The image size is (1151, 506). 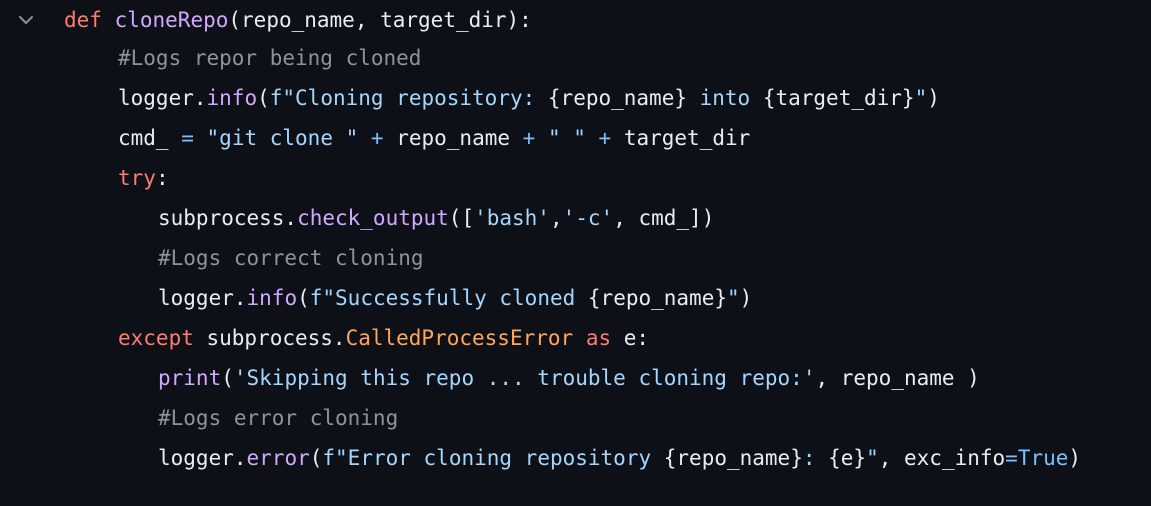 I want to click on code-line-comment: #Logs correct cloning, so click(x=212, y=258).